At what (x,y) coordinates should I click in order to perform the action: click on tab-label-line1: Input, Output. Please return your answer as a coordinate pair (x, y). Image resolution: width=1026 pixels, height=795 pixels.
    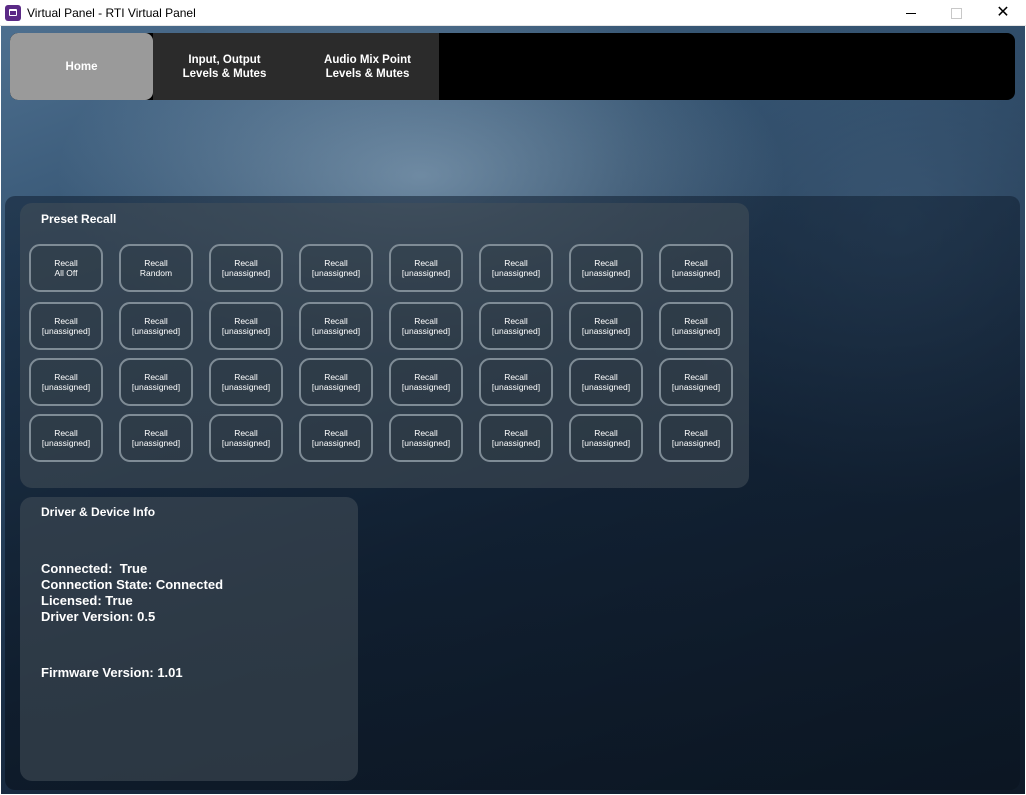
    Looking at the image, I should click on (224, 59).